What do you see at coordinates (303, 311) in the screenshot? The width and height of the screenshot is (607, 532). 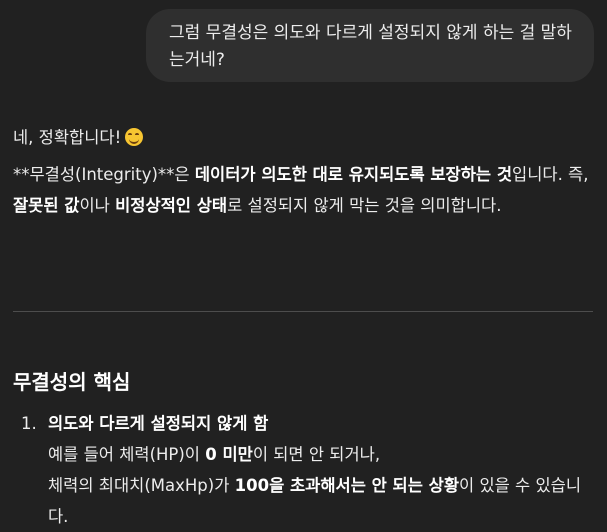 I see `section-divider` at bounding box center [303, 311].